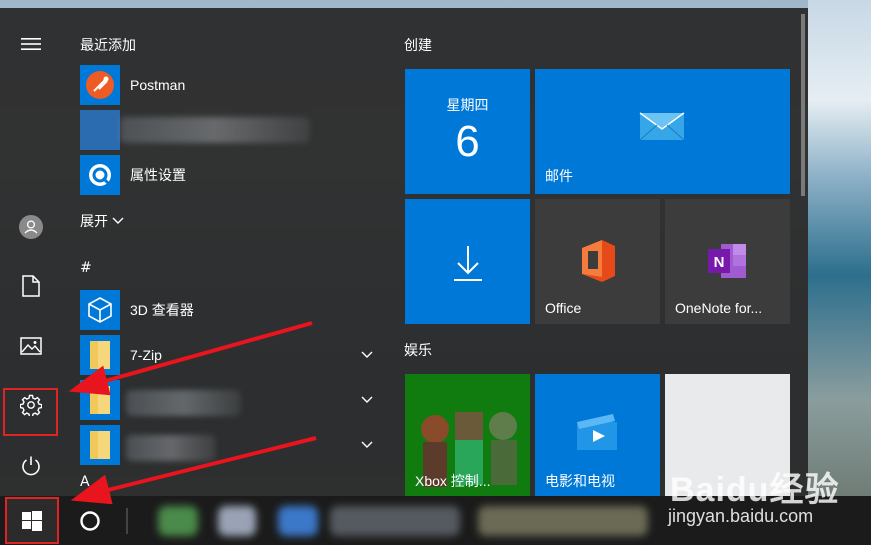 The height and width of the screenshot is (545, 871). What do you see at coordinates (108, 46) in the screenshot?
I see `recently-added-header: 最近添加` at bounding box center [108, 46].